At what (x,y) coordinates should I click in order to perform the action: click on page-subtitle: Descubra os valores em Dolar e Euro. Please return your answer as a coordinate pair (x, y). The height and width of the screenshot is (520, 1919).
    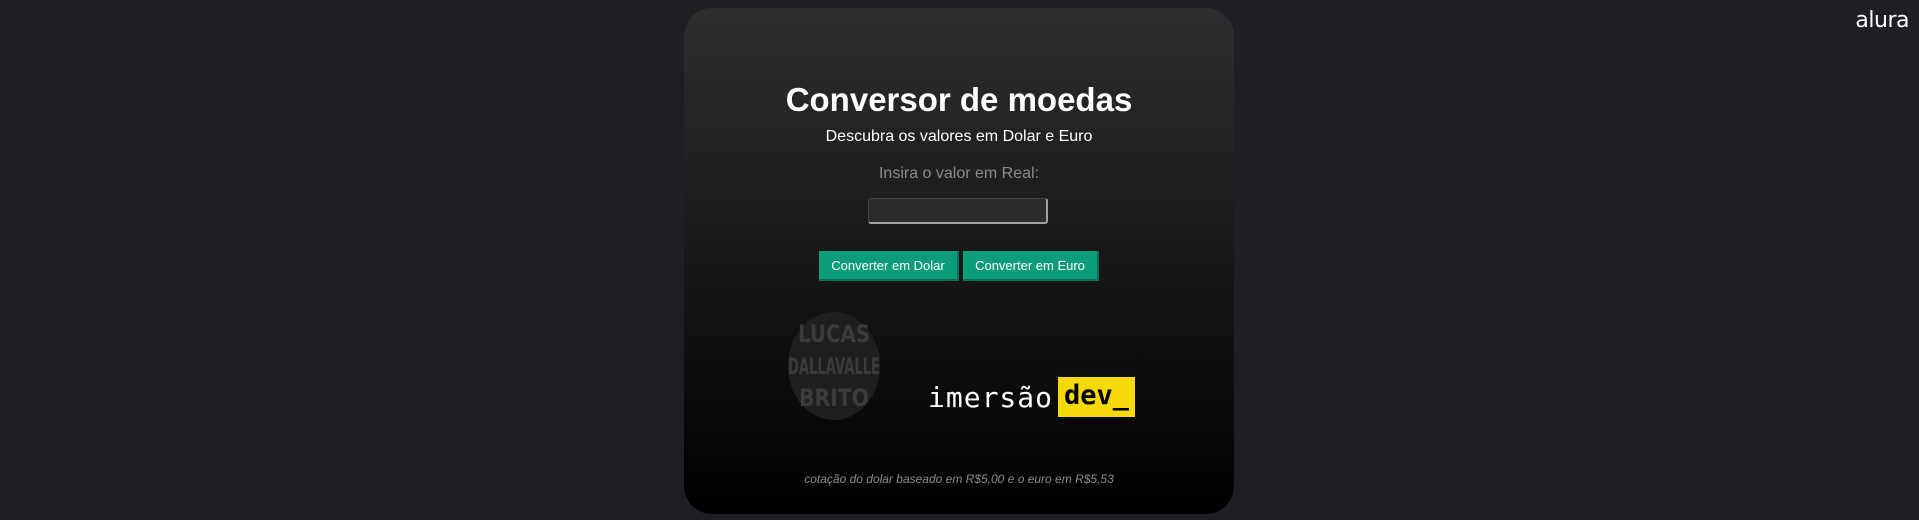
    Looking at the image, I should click on (959, 136).